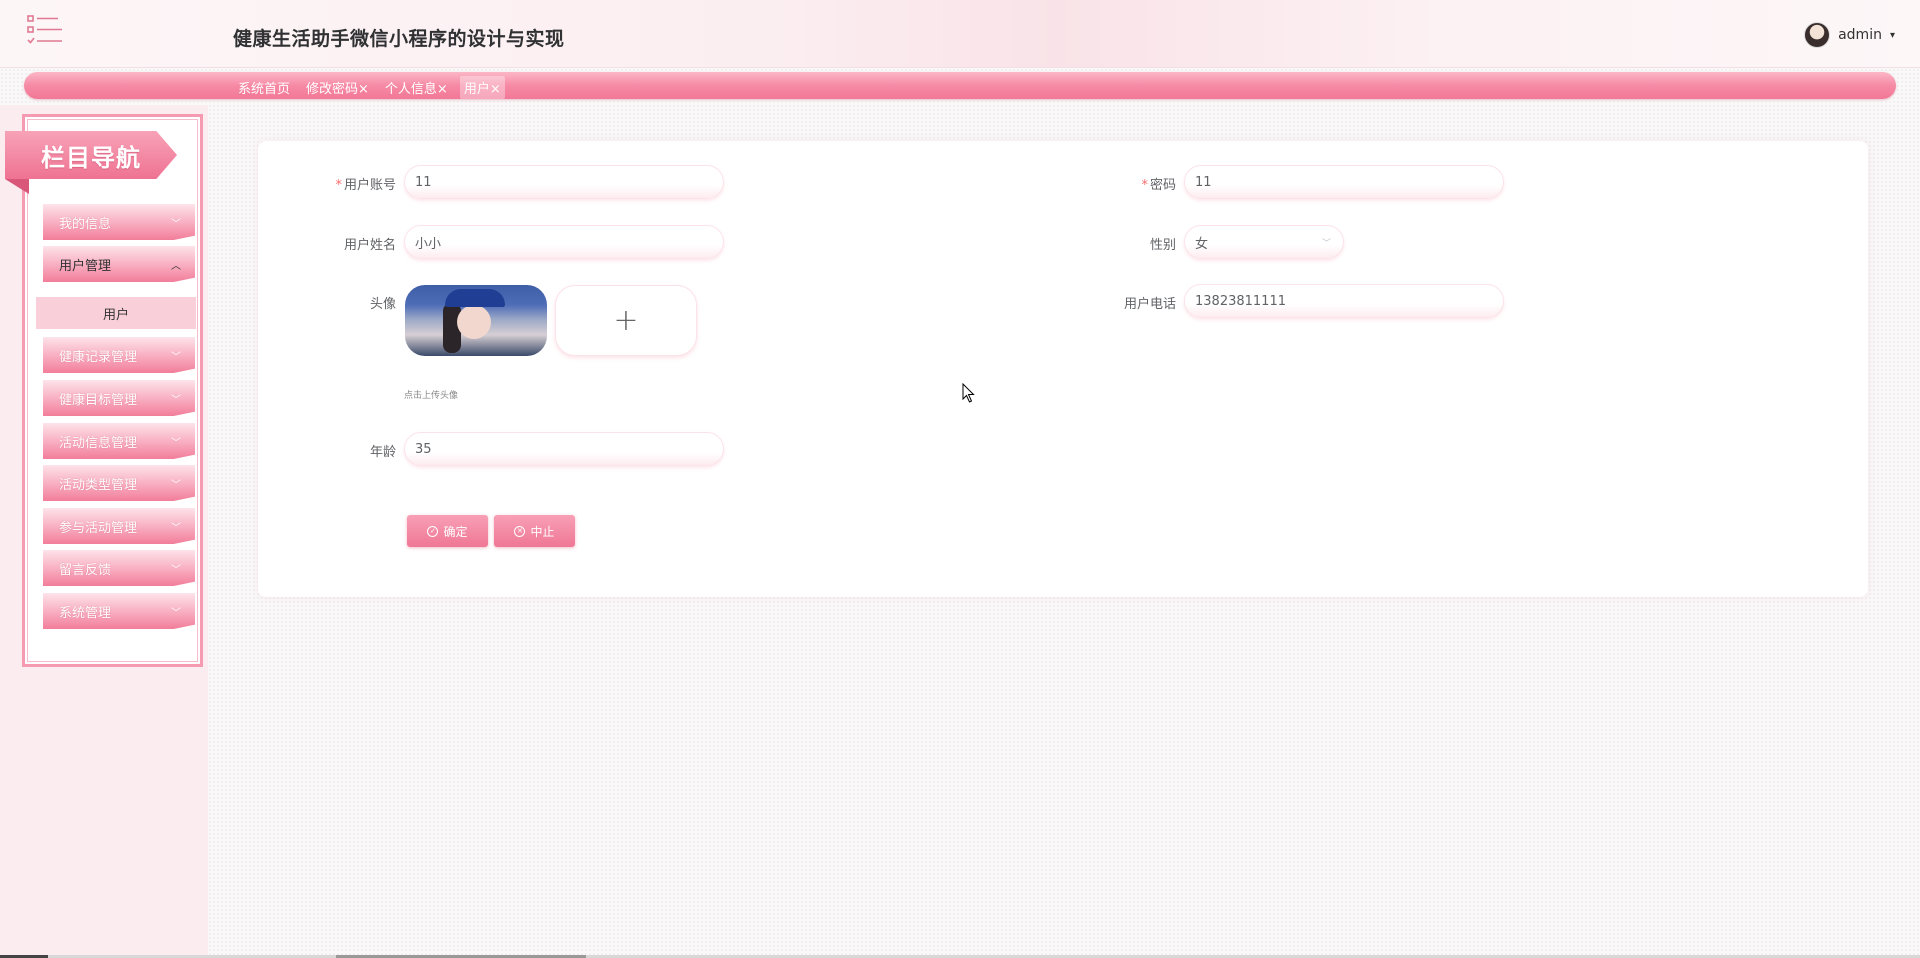 The image size is (1920, 958). Describe the element at coordinates (1149, 304) in the screenshot. I see `phone-label: 用户电话` at that location.